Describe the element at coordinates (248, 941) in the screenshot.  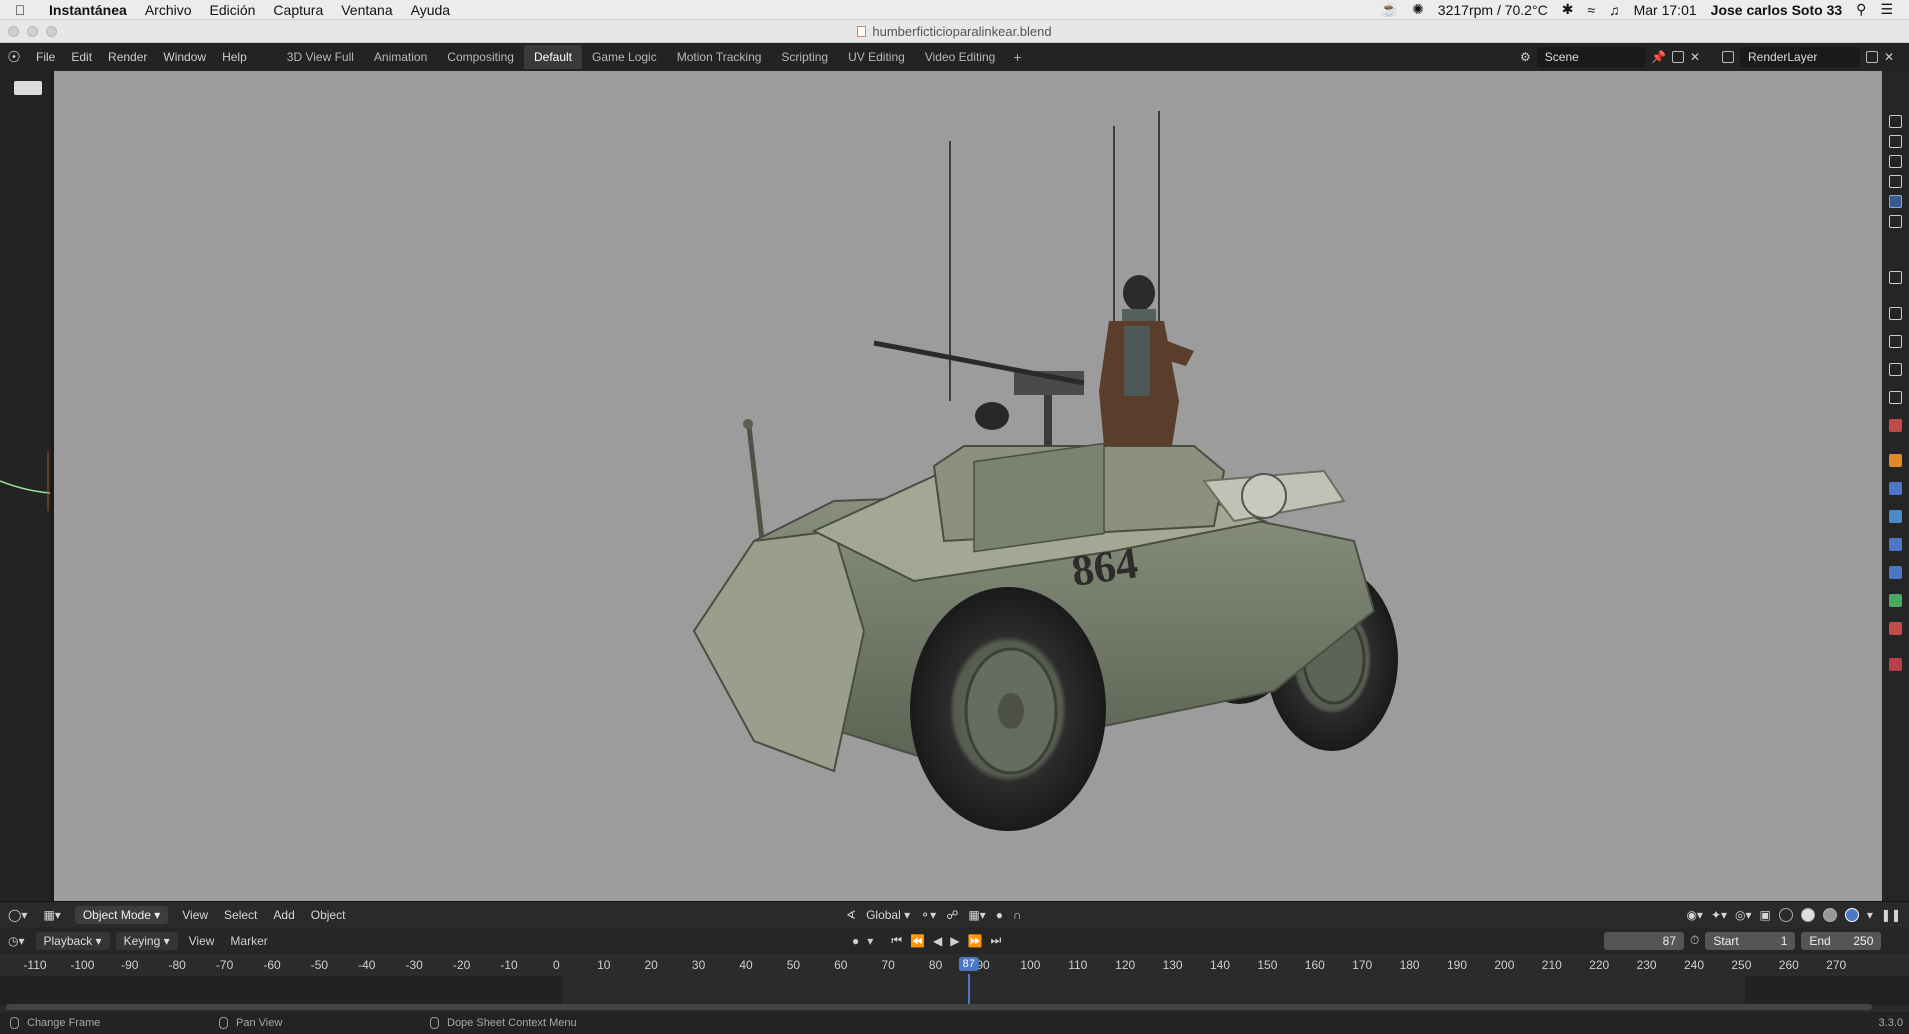
I see `timeline-menu-marker: Marker` at that location.